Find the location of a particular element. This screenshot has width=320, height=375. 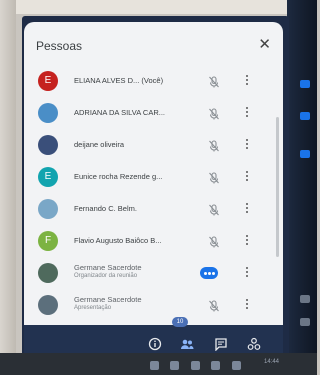

chat-icon is located at coordinates (221, 344).